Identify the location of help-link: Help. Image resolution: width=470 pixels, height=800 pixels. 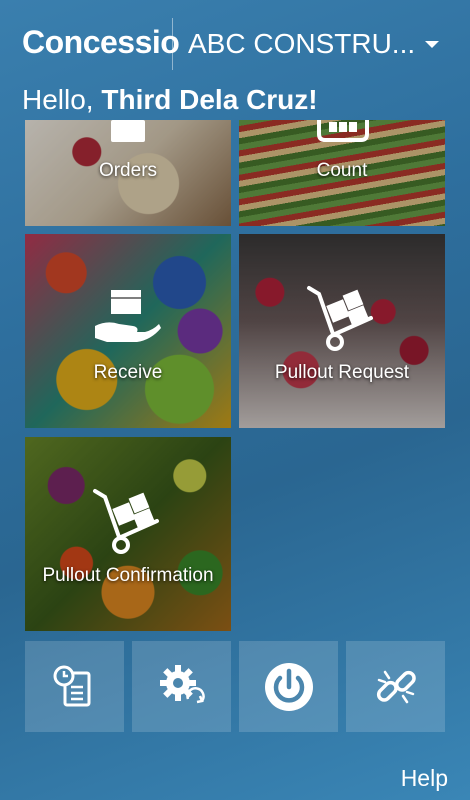
(424, 778).